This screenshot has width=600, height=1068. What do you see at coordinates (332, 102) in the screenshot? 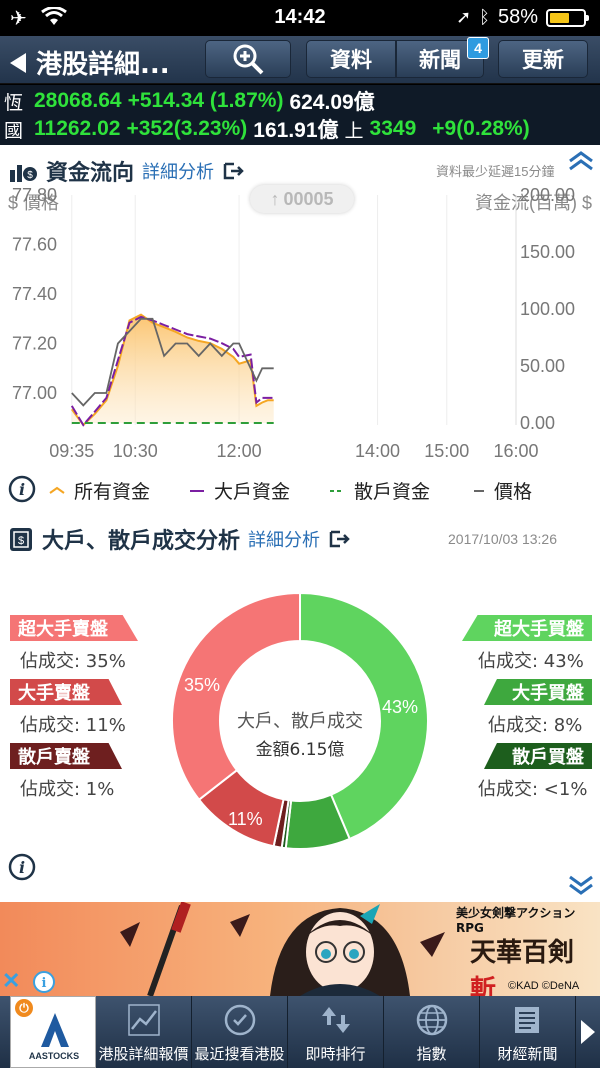
I see `hsi-turnover: 624.09億` at bounding box center [332, 102].